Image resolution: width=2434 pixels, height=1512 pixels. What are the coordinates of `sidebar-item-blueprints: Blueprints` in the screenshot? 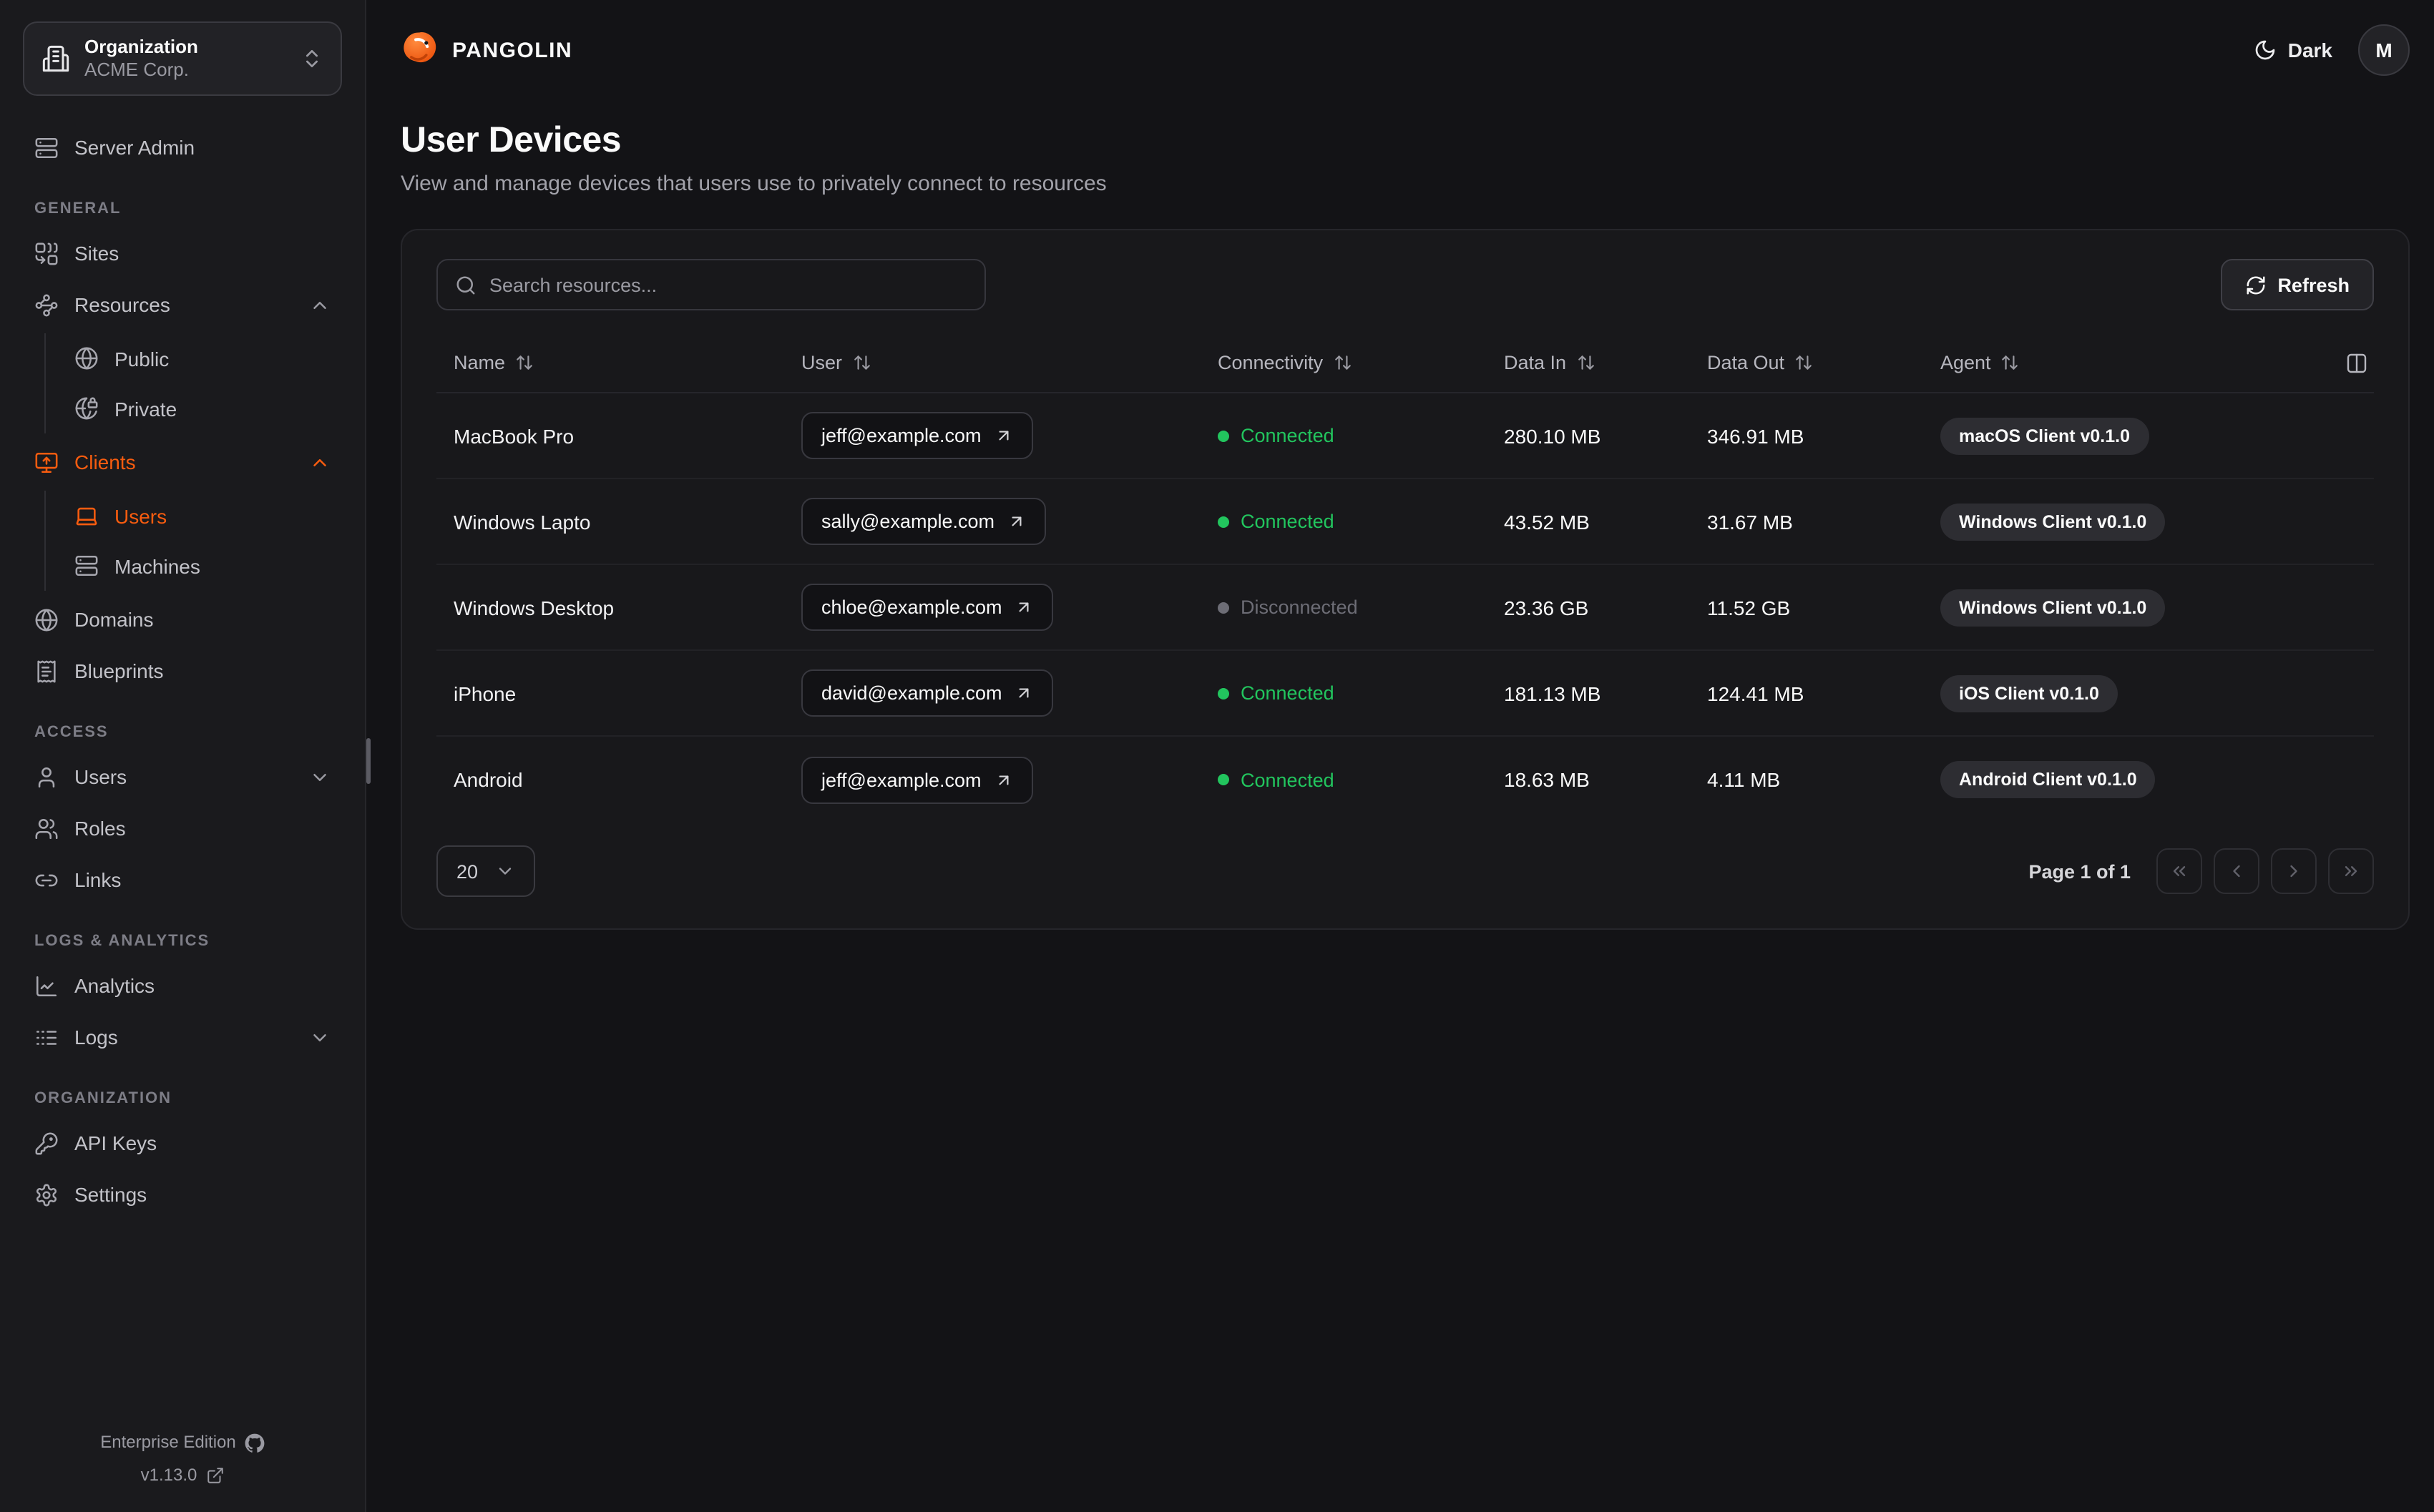 It's located at (182, 671).